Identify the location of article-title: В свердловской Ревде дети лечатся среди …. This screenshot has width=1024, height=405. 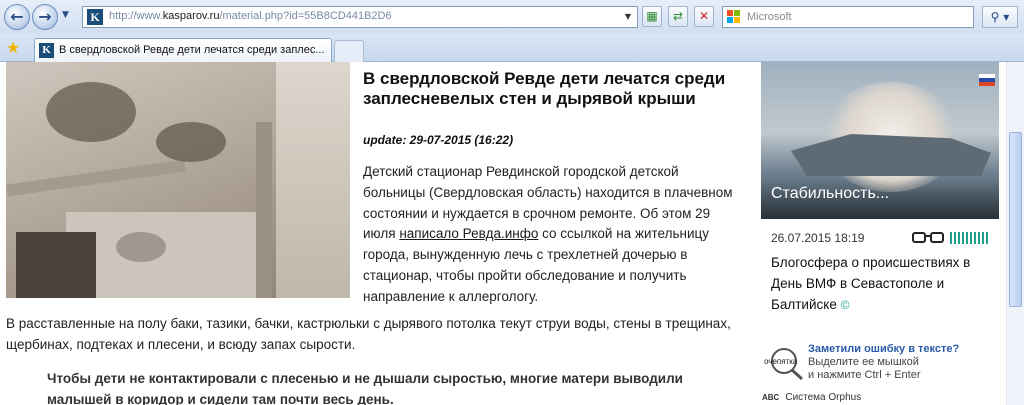
(544, 88).